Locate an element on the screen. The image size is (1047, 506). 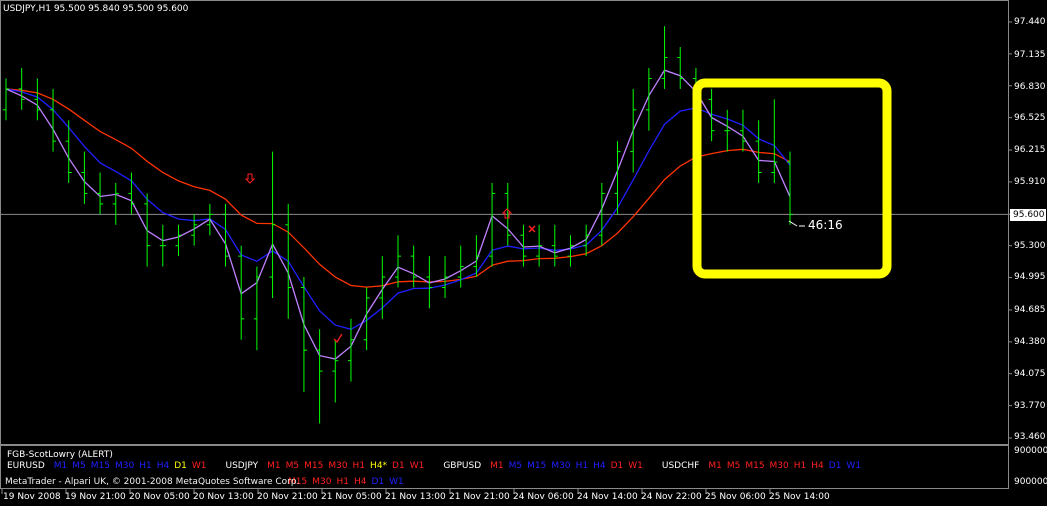
date-label: 21 Nov 13:00 is located at coordinates (415, 497).